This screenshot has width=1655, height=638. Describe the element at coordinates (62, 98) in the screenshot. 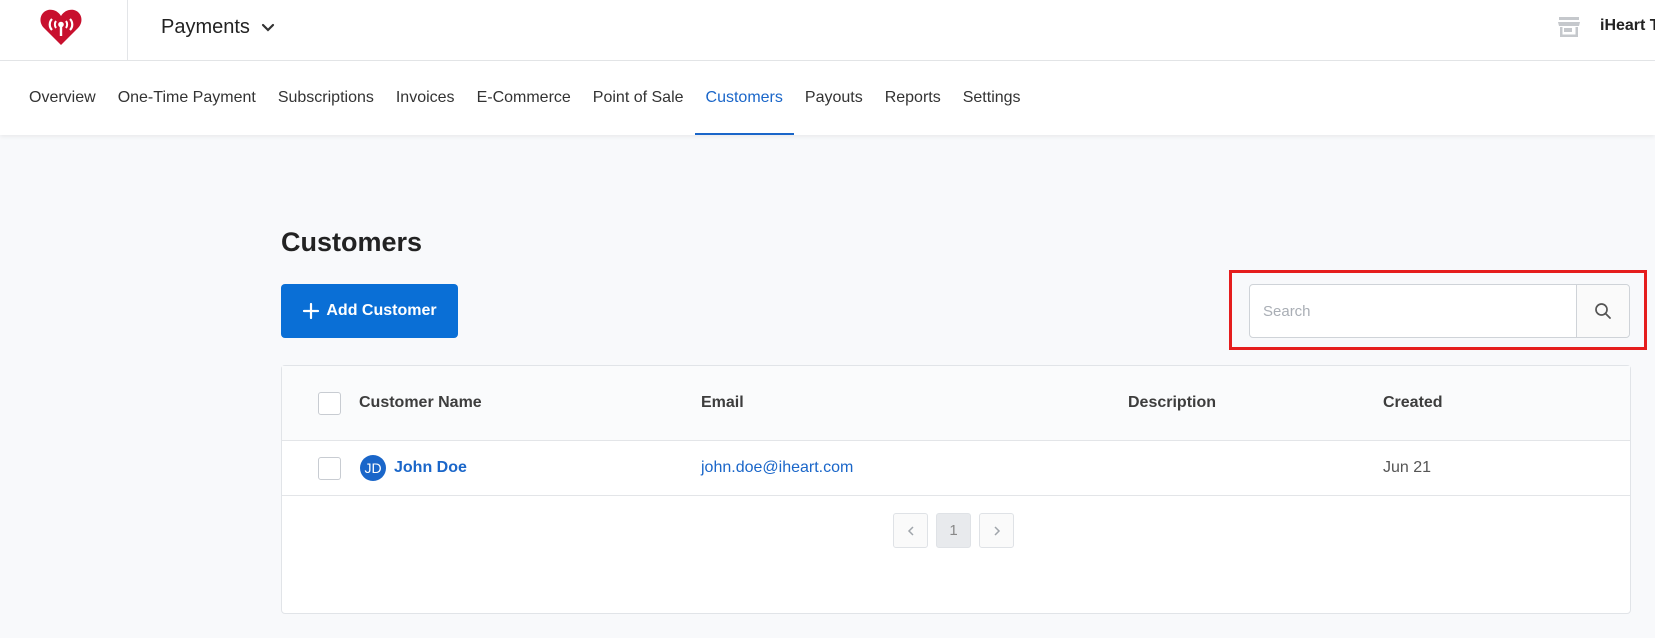

I see `tab-overview: Overview` at that location.